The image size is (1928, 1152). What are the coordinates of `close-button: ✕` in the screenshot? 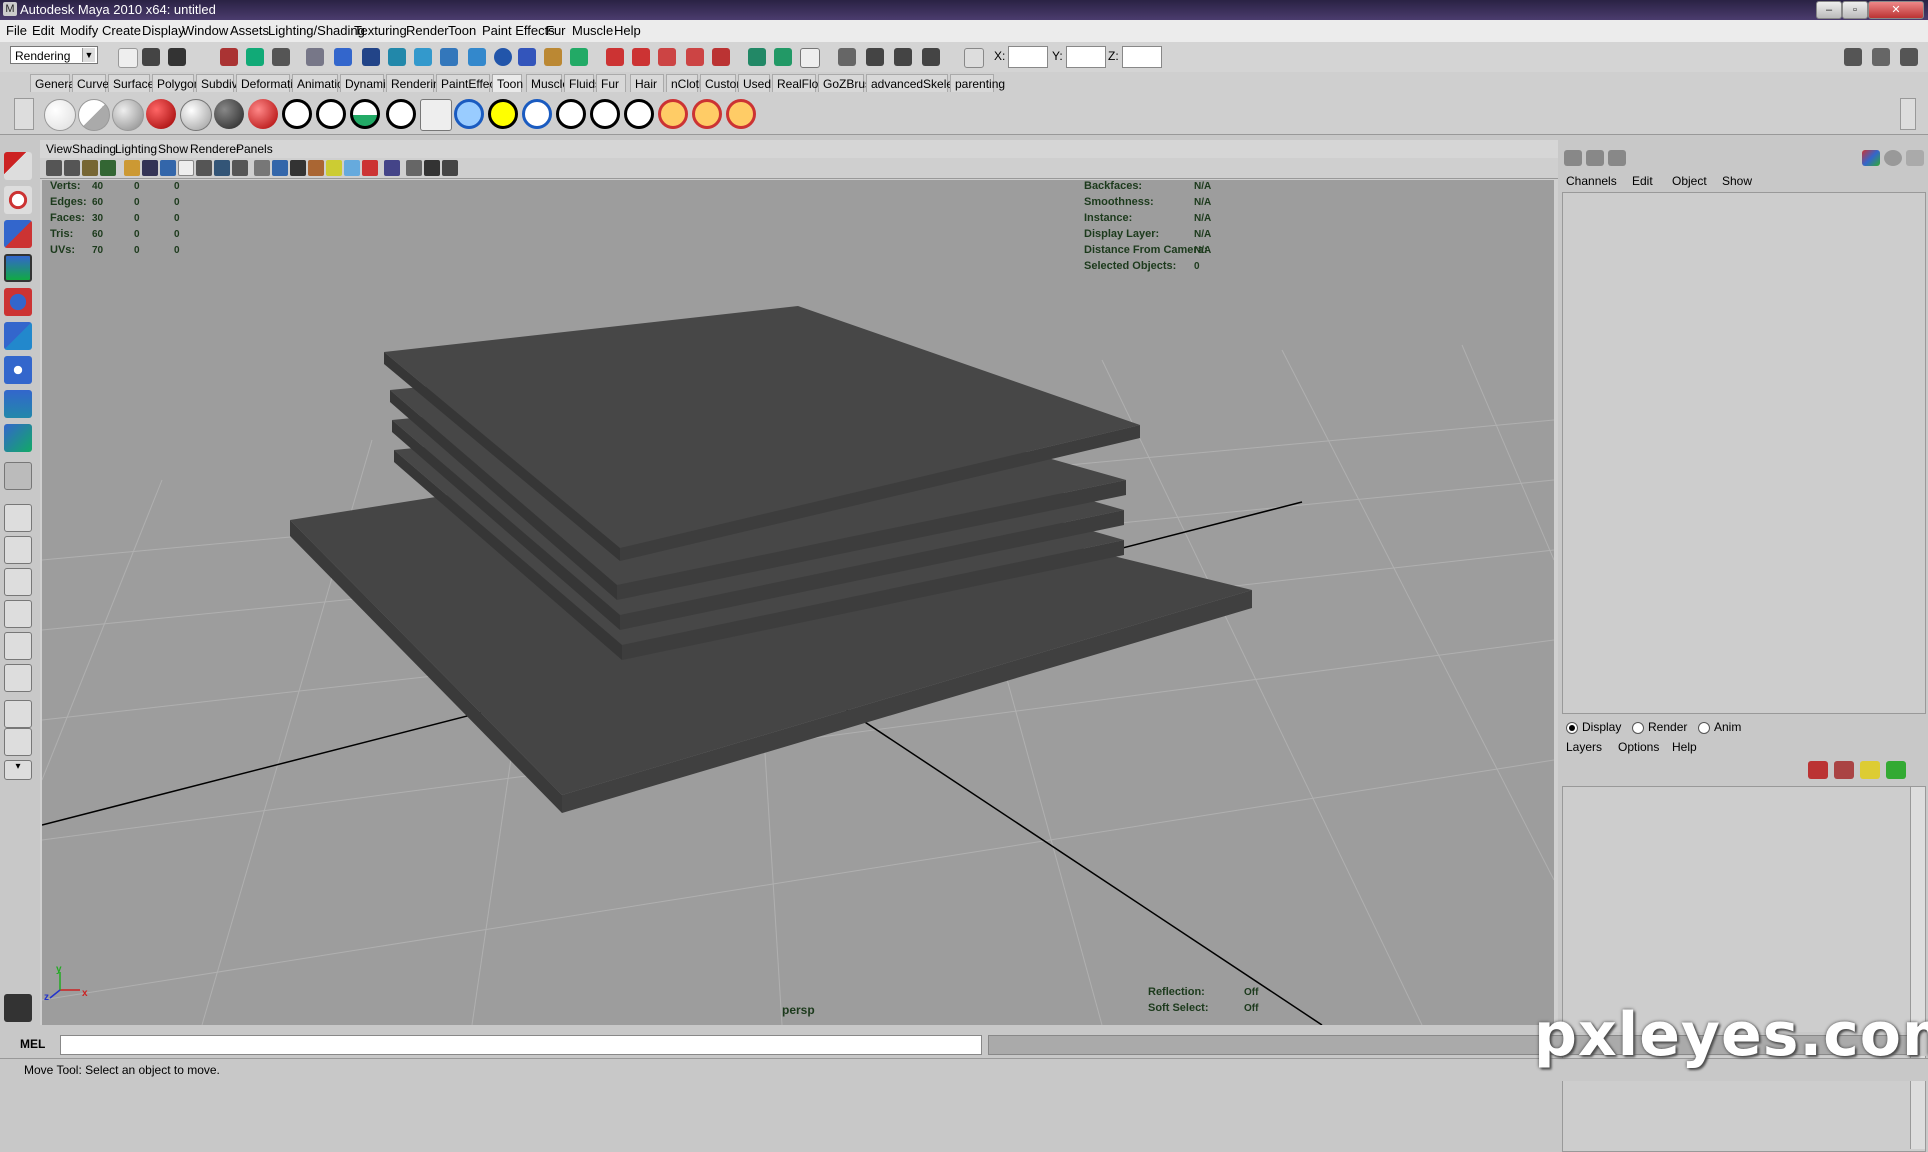 It's located at (1896, 10).